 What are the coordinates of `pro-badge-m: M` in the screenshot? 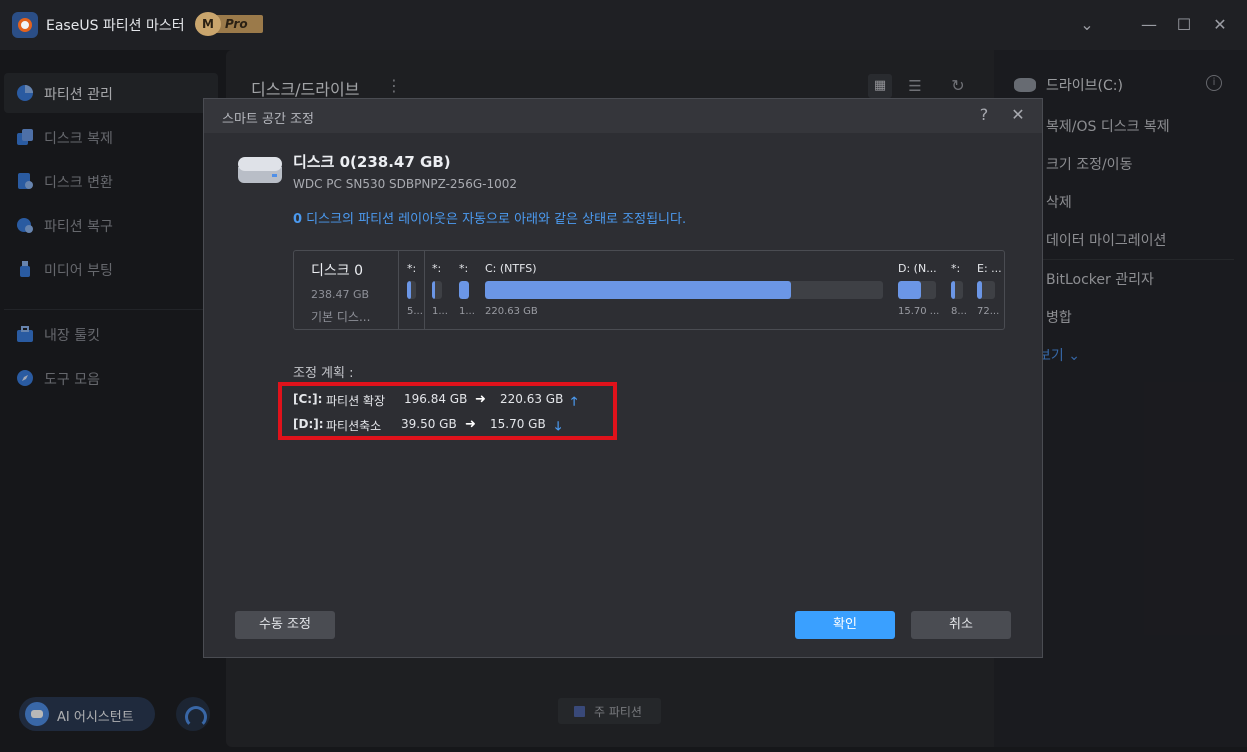 It's located at (208, 24).